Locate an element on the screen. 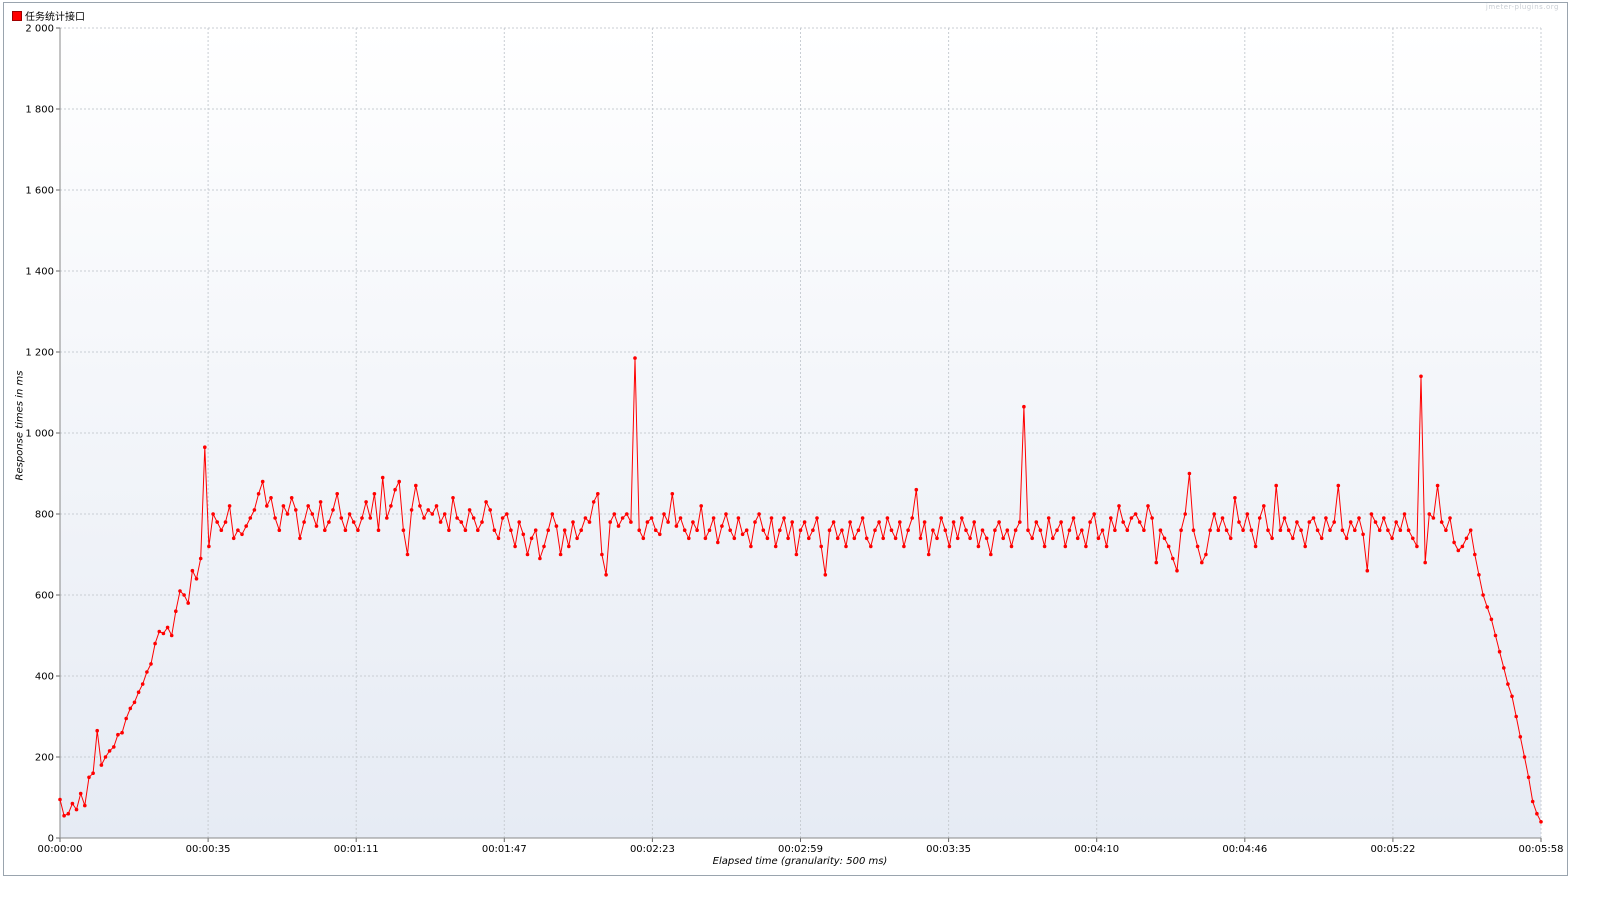  y-tick-label: 1 200 is located at coordinates (39, 353).